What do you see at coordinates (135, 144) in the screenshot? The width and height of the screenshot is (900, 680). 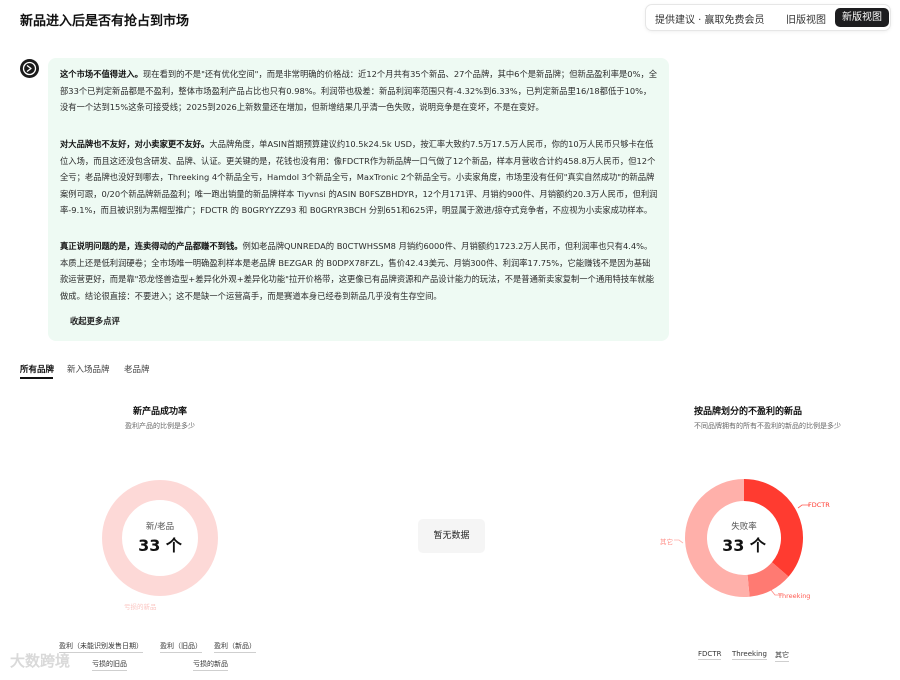 I see `comment-p2-heading: 对大品牌也不友好，对小卖家更不友好。` at bounding box center [135, 144].